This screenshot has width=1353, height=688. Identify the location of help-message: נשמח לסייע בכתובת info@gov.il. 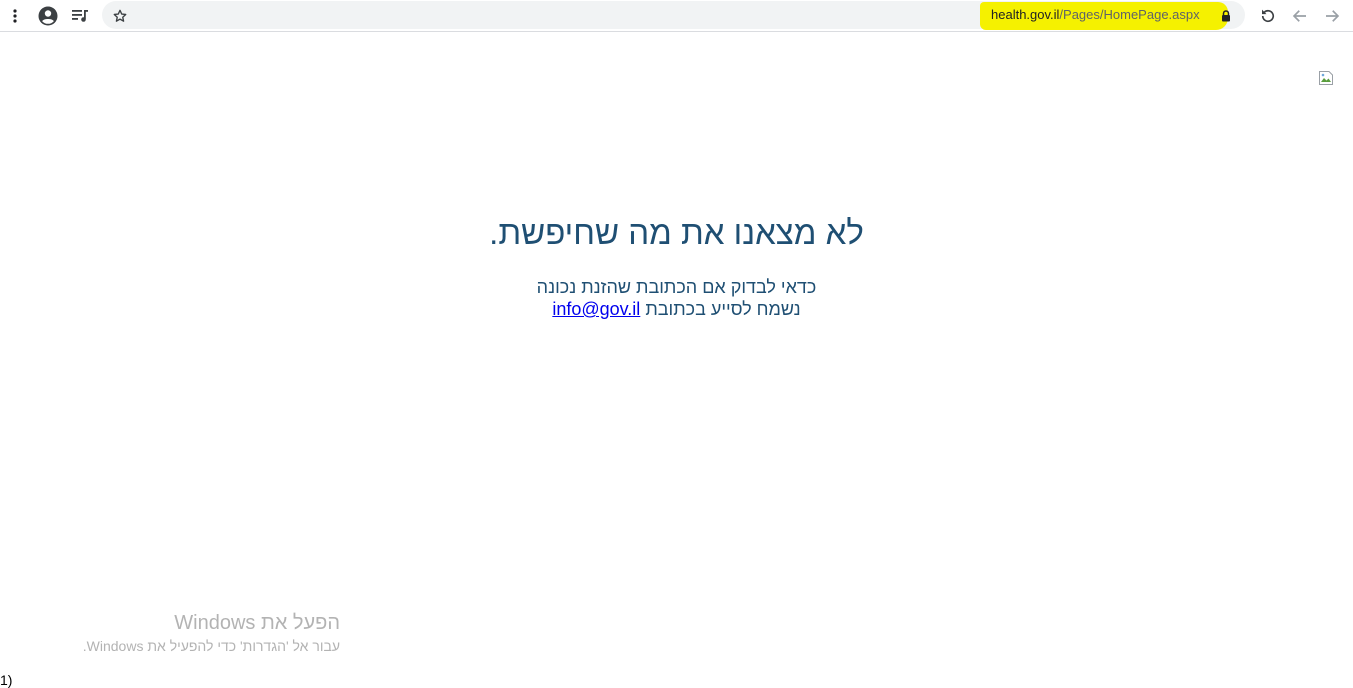
(676, 309).